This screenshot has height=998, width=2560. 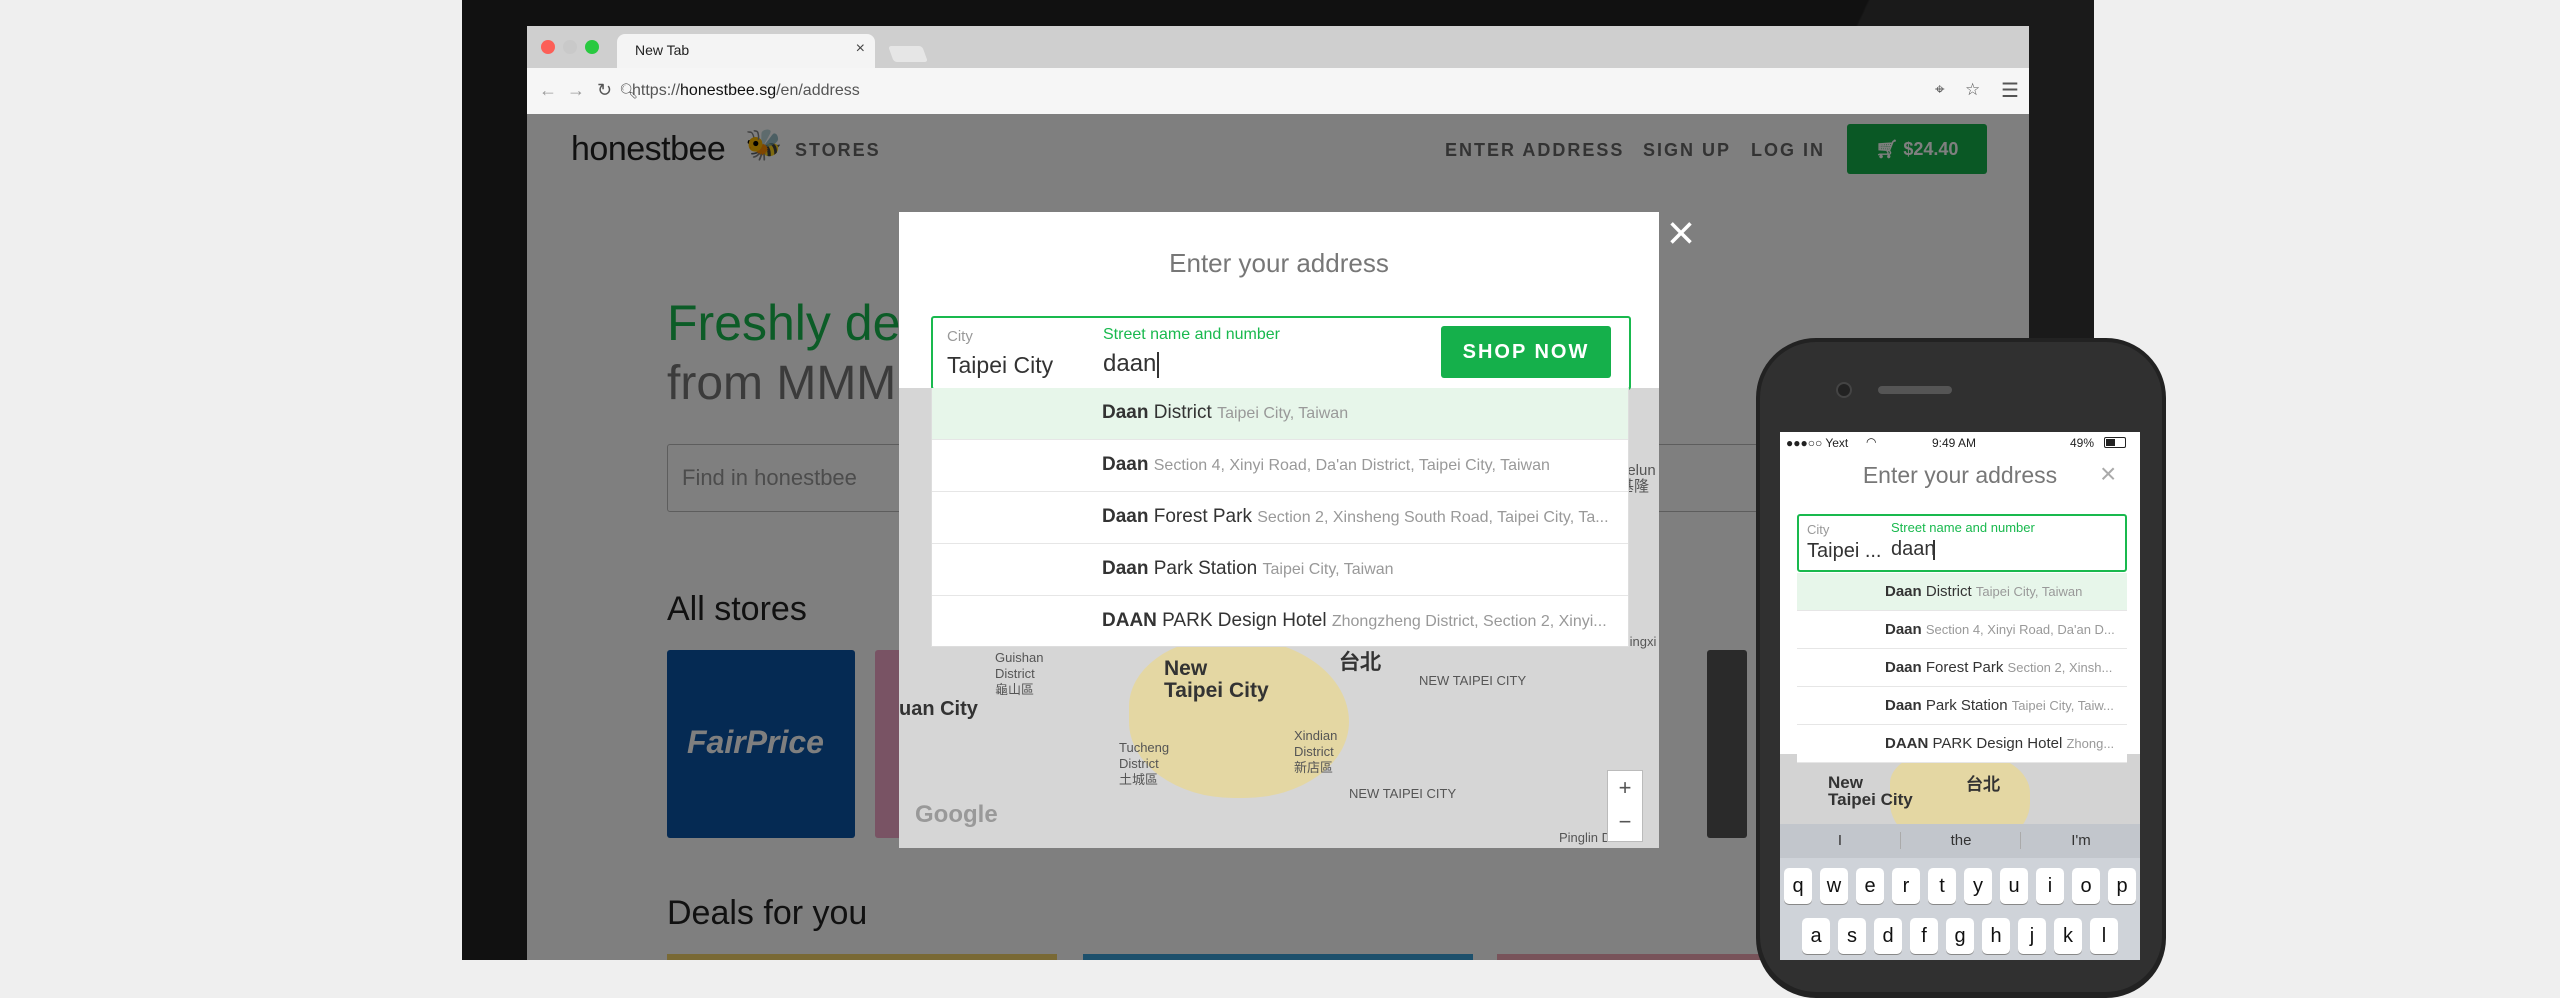 What do you see at coordinates (1817, 443) in the screenshot?
I see `carrier-signal: ●●●○○ Yext` at bounding box center [1817, 443].